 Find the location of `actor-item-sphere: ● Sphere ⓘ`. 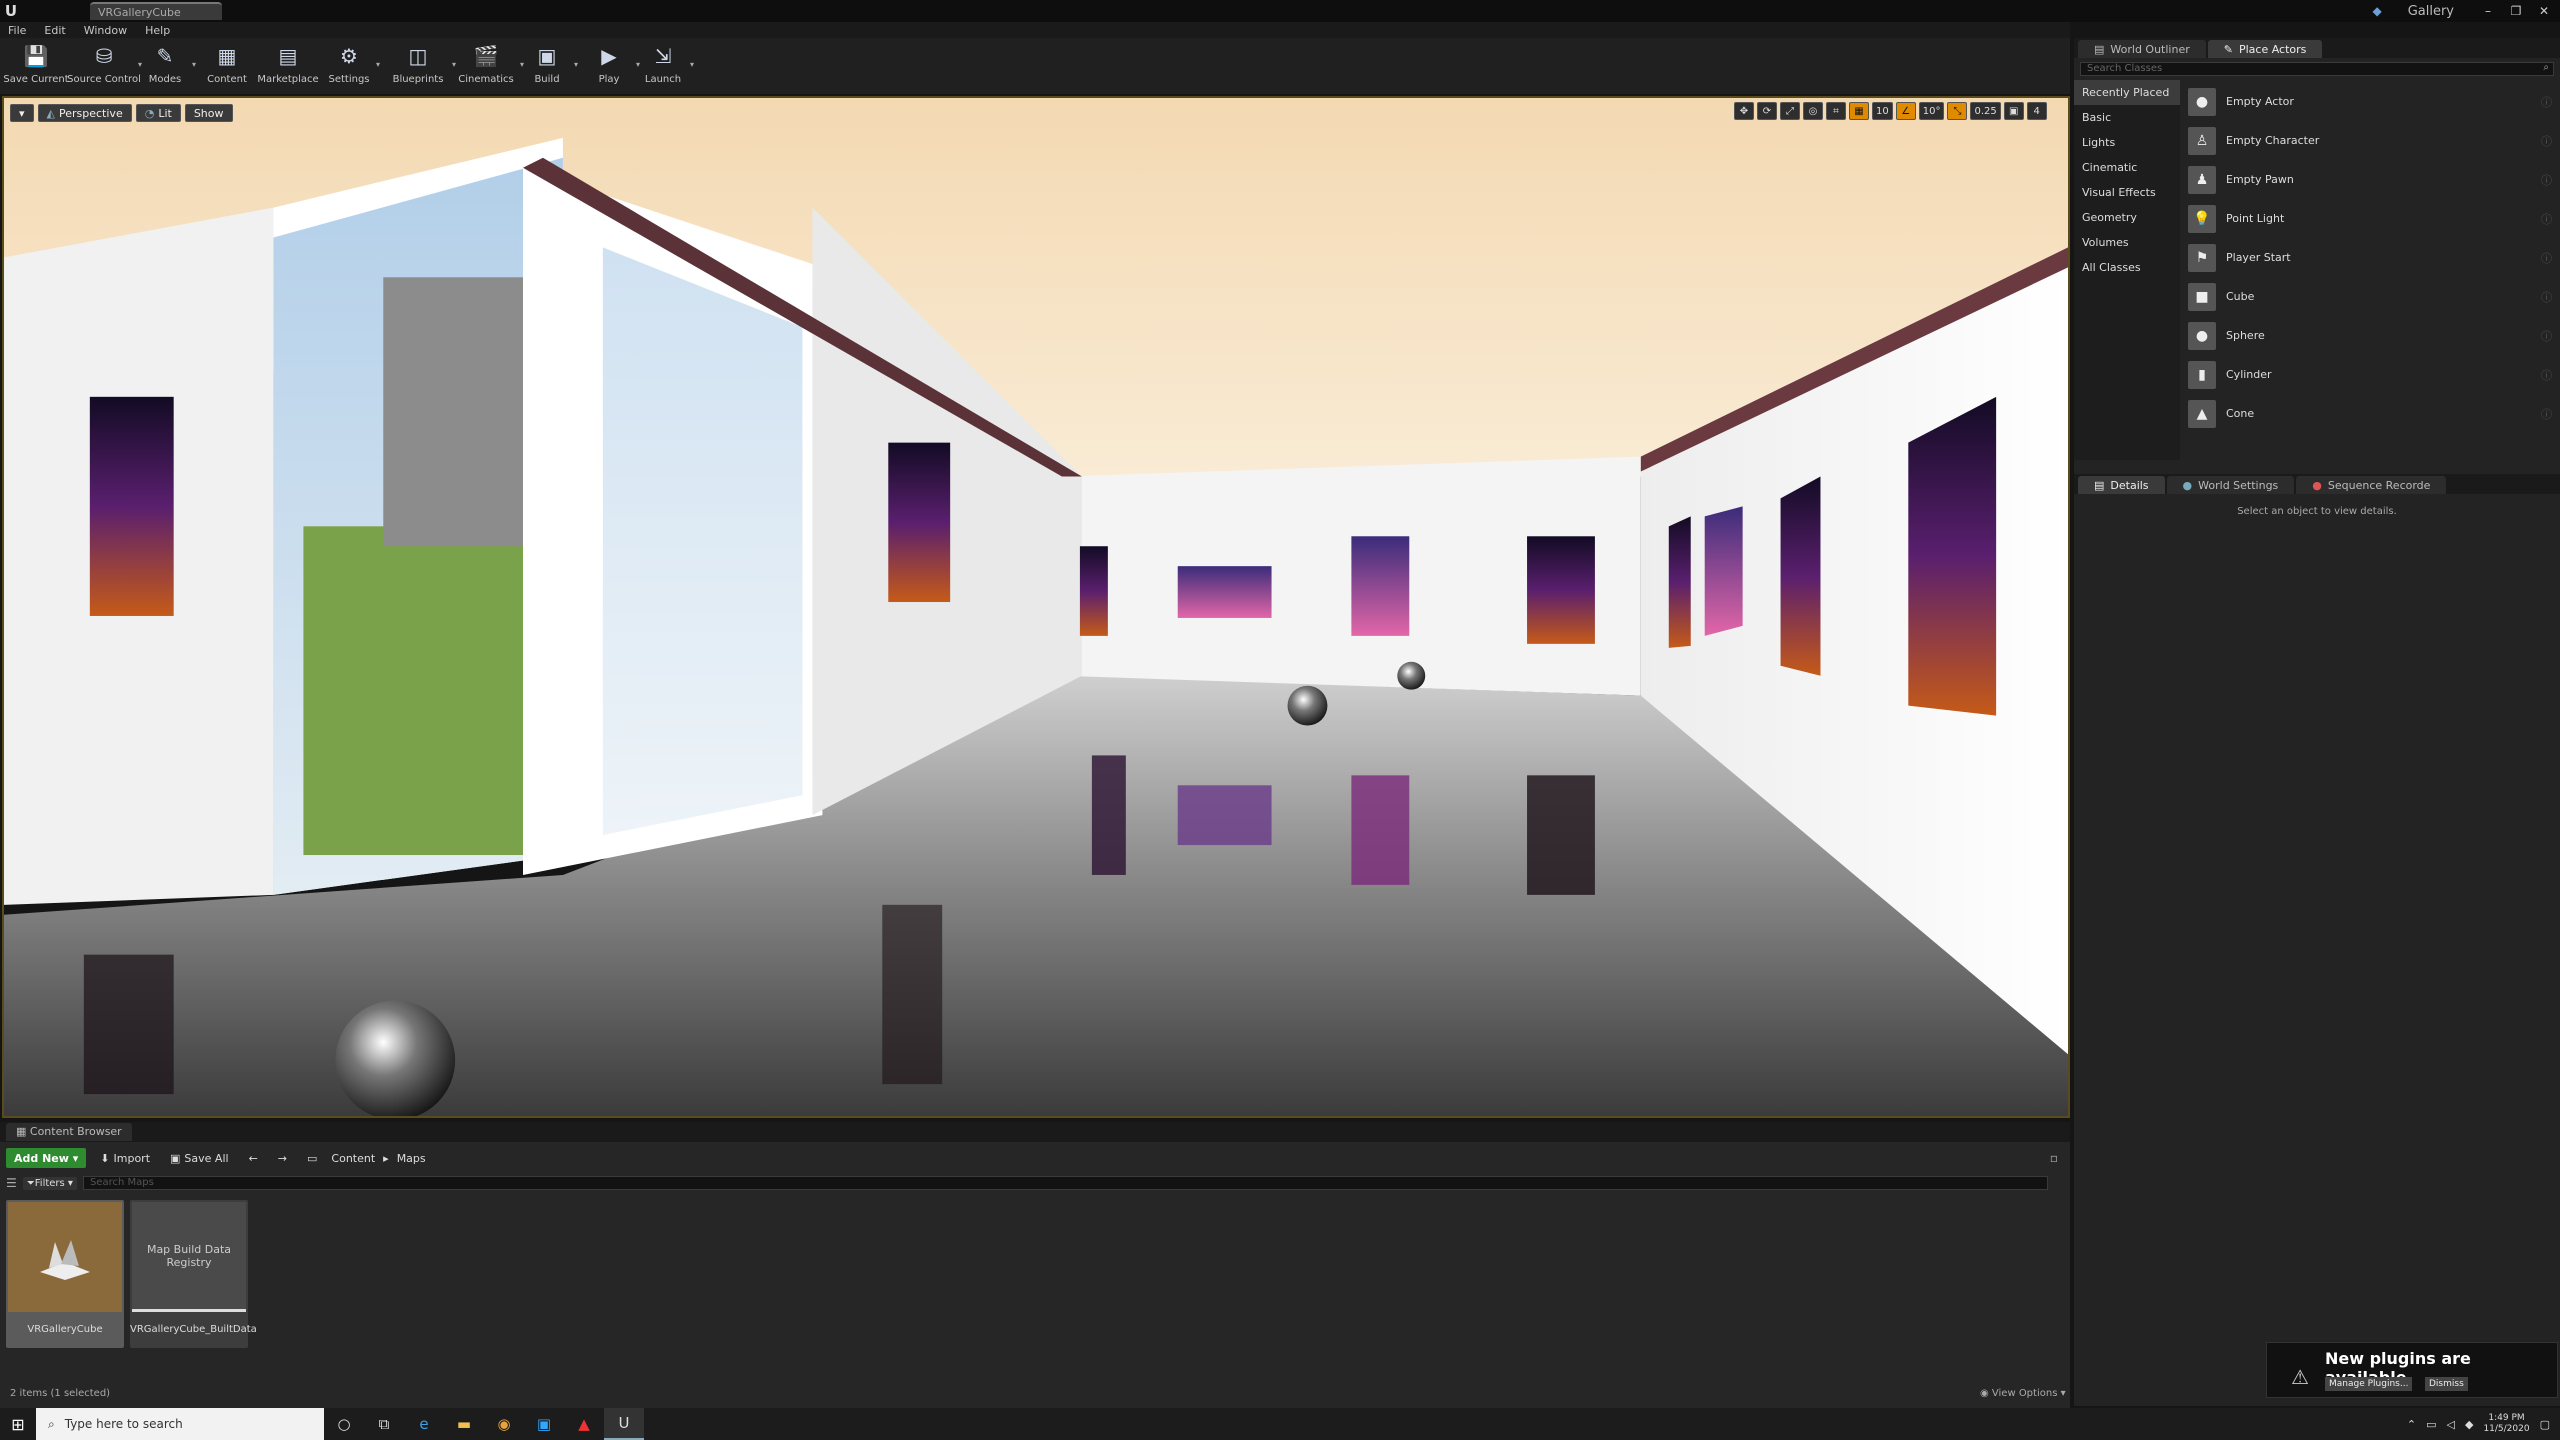

actor-item-sphere: ● Sphere ⓘ is located at coordinates (2372, 335).